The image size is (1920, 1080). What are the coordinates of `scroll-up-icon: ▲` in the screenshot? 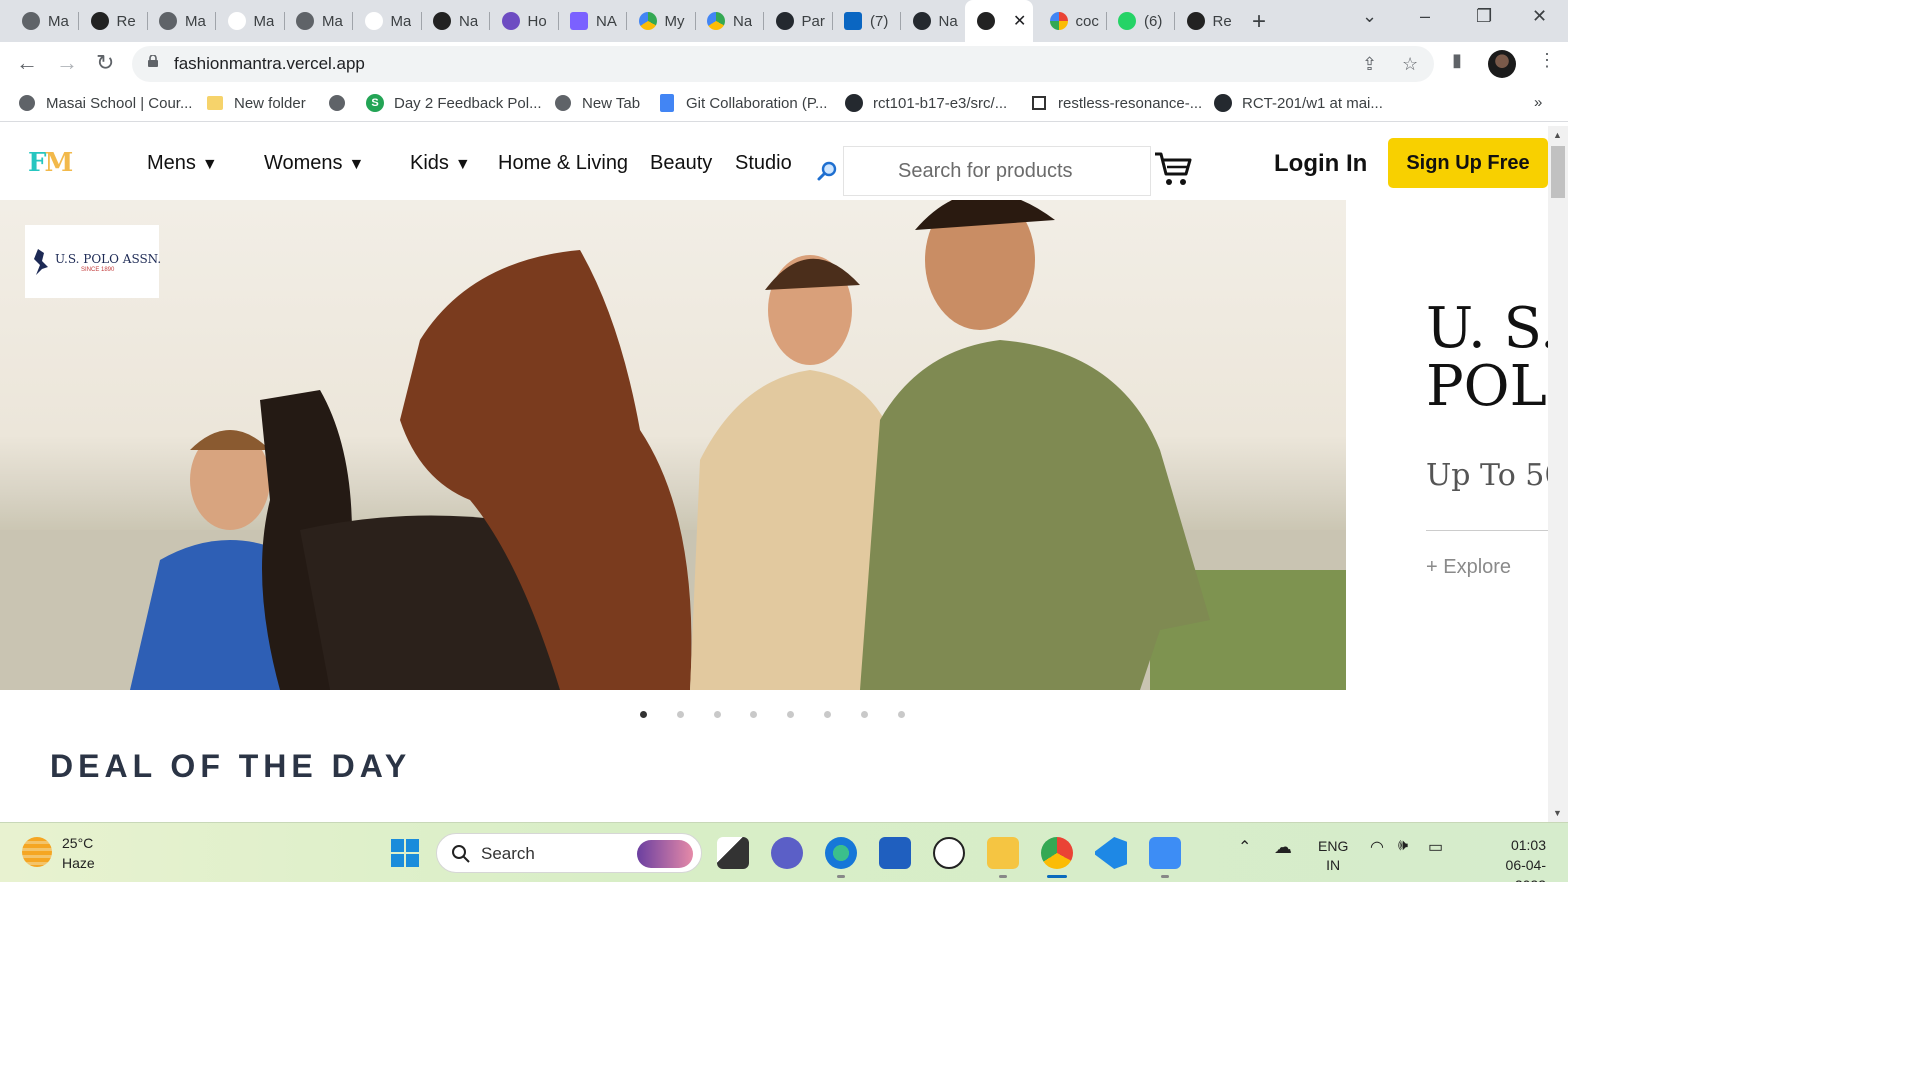 It's located at (1557, 135).